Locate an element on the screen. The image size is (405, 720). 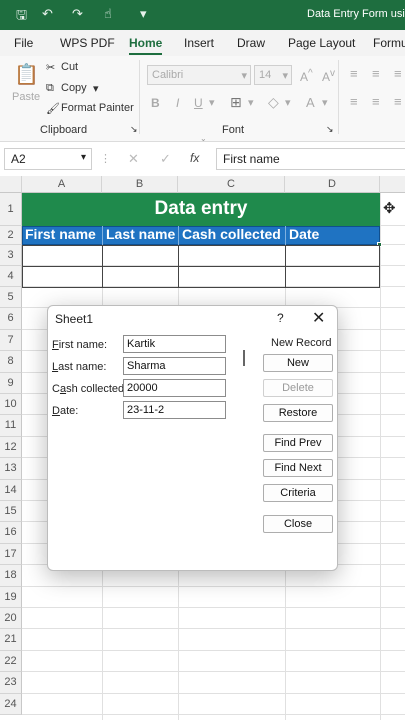
last-name-field is located at coordinates (174, 366).